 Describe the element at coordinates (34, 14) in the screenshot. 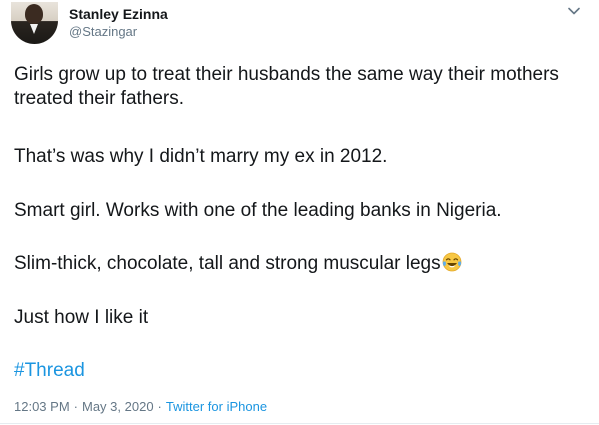

I see `avatar-head-shape` at that location.